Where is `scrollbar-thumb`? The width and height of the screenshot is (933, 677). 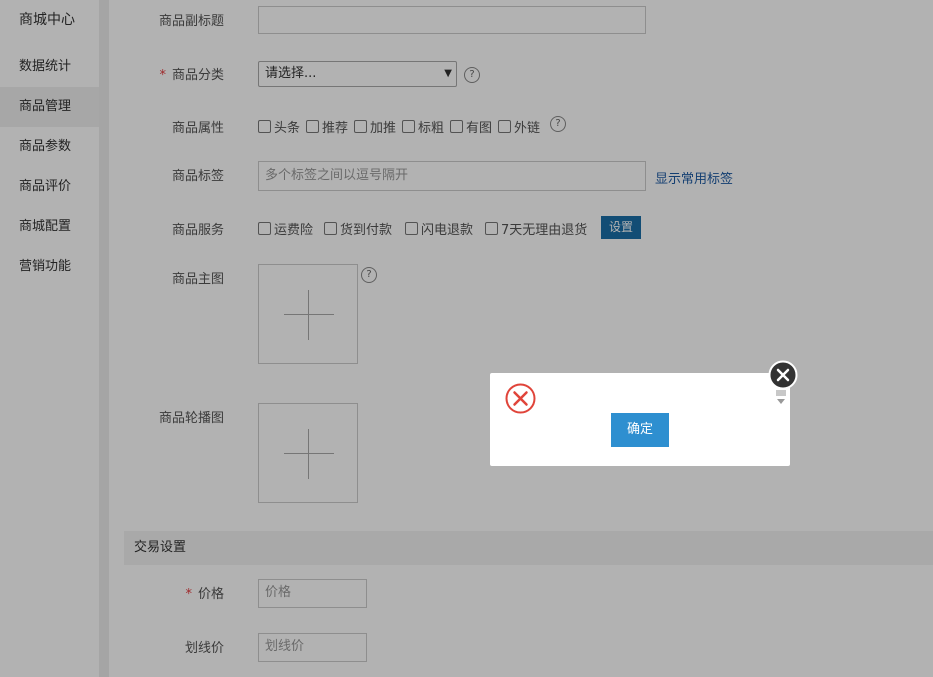
scrollbar-thumb is located at coordinates (781, 393).